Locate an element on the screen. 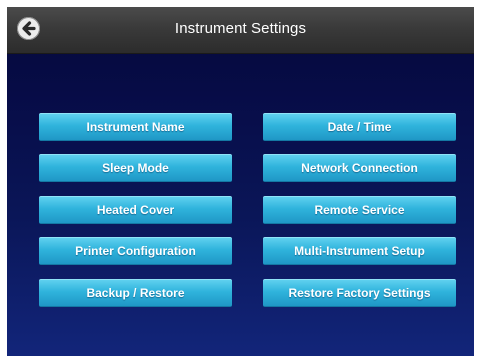 The image size is (484, 363). page-title: Instrument Settings is located at coordinates (240, 28).